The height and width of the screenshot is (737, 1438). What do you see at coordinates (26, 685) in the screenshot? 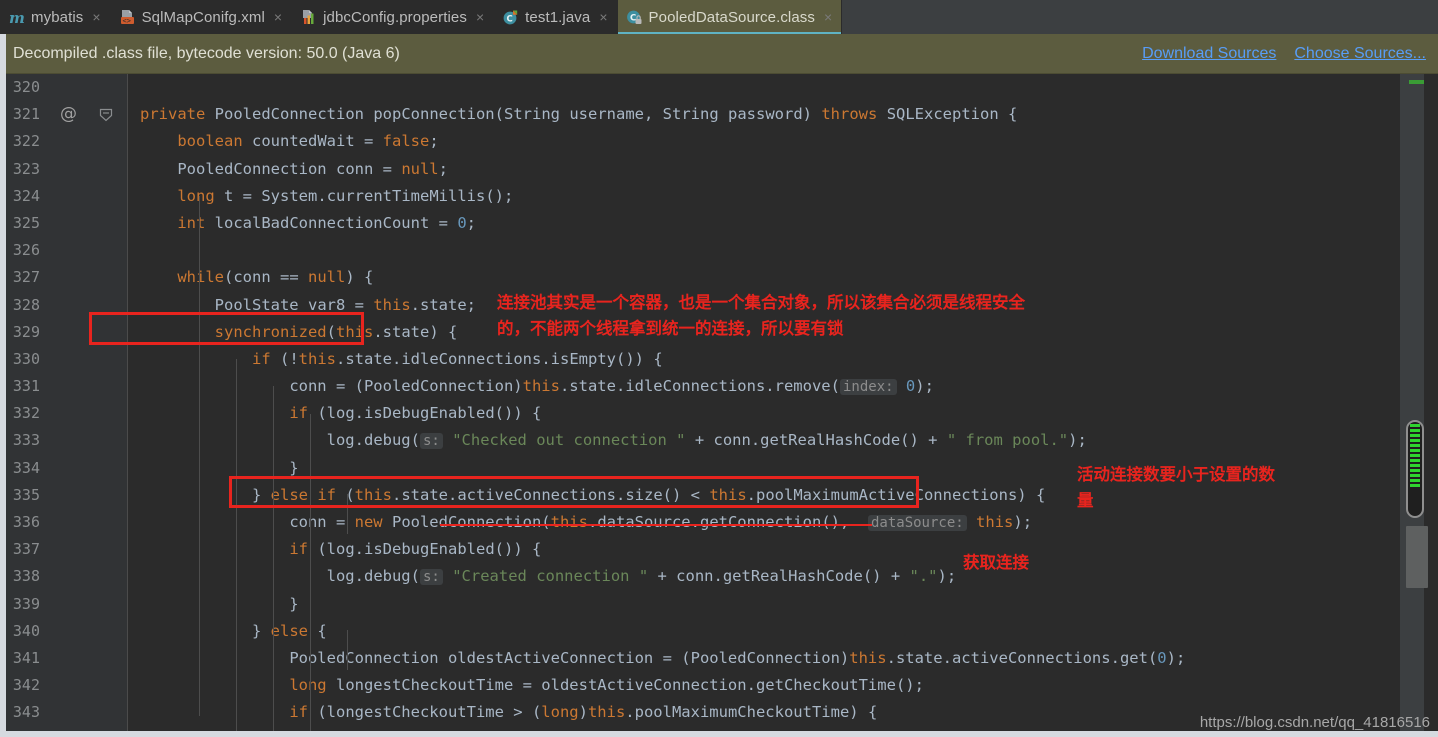
I see `line-number: 342` at bounding box center [26, 685].